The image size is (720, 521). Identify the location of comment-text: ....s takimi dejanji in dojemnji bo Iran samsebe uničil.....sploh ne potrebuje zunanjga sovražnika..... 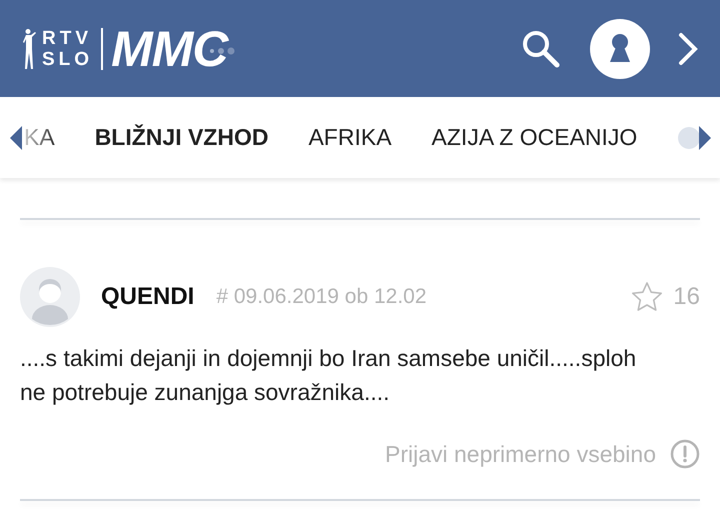
(329, 375).